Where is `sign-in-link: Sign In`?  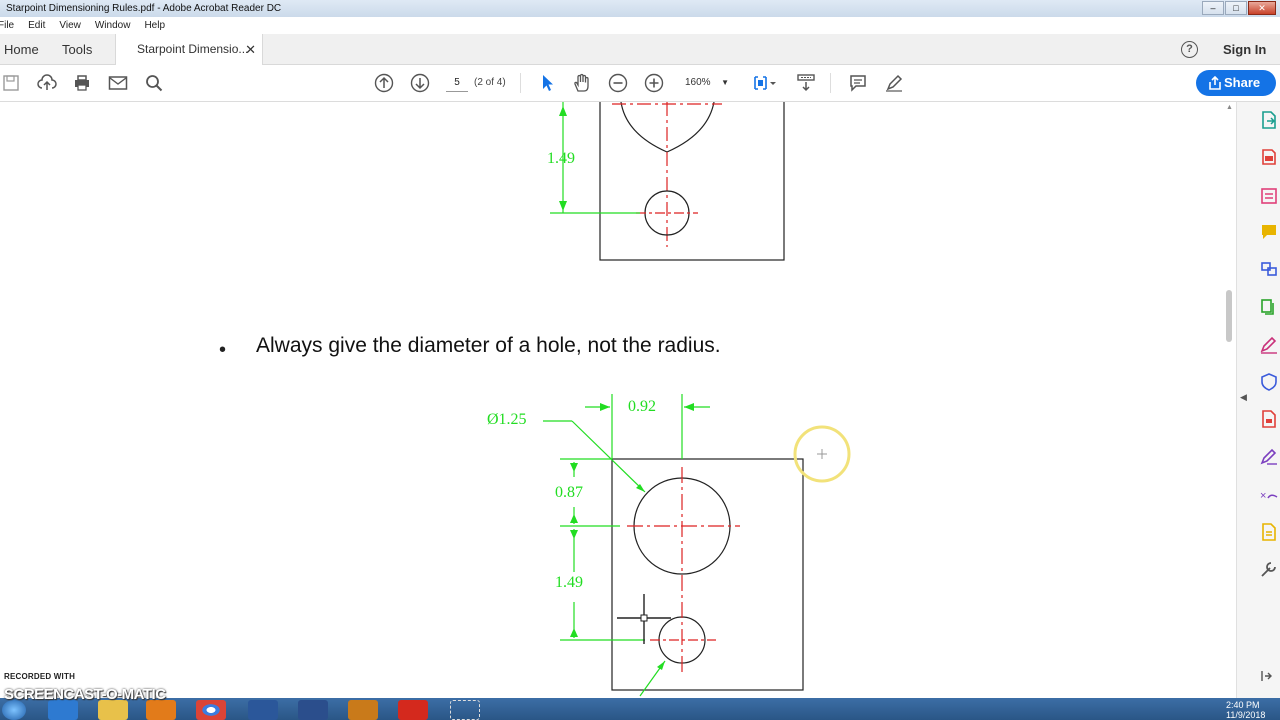 sign-in-link: Sign In is located at coordinates (1244, 49).